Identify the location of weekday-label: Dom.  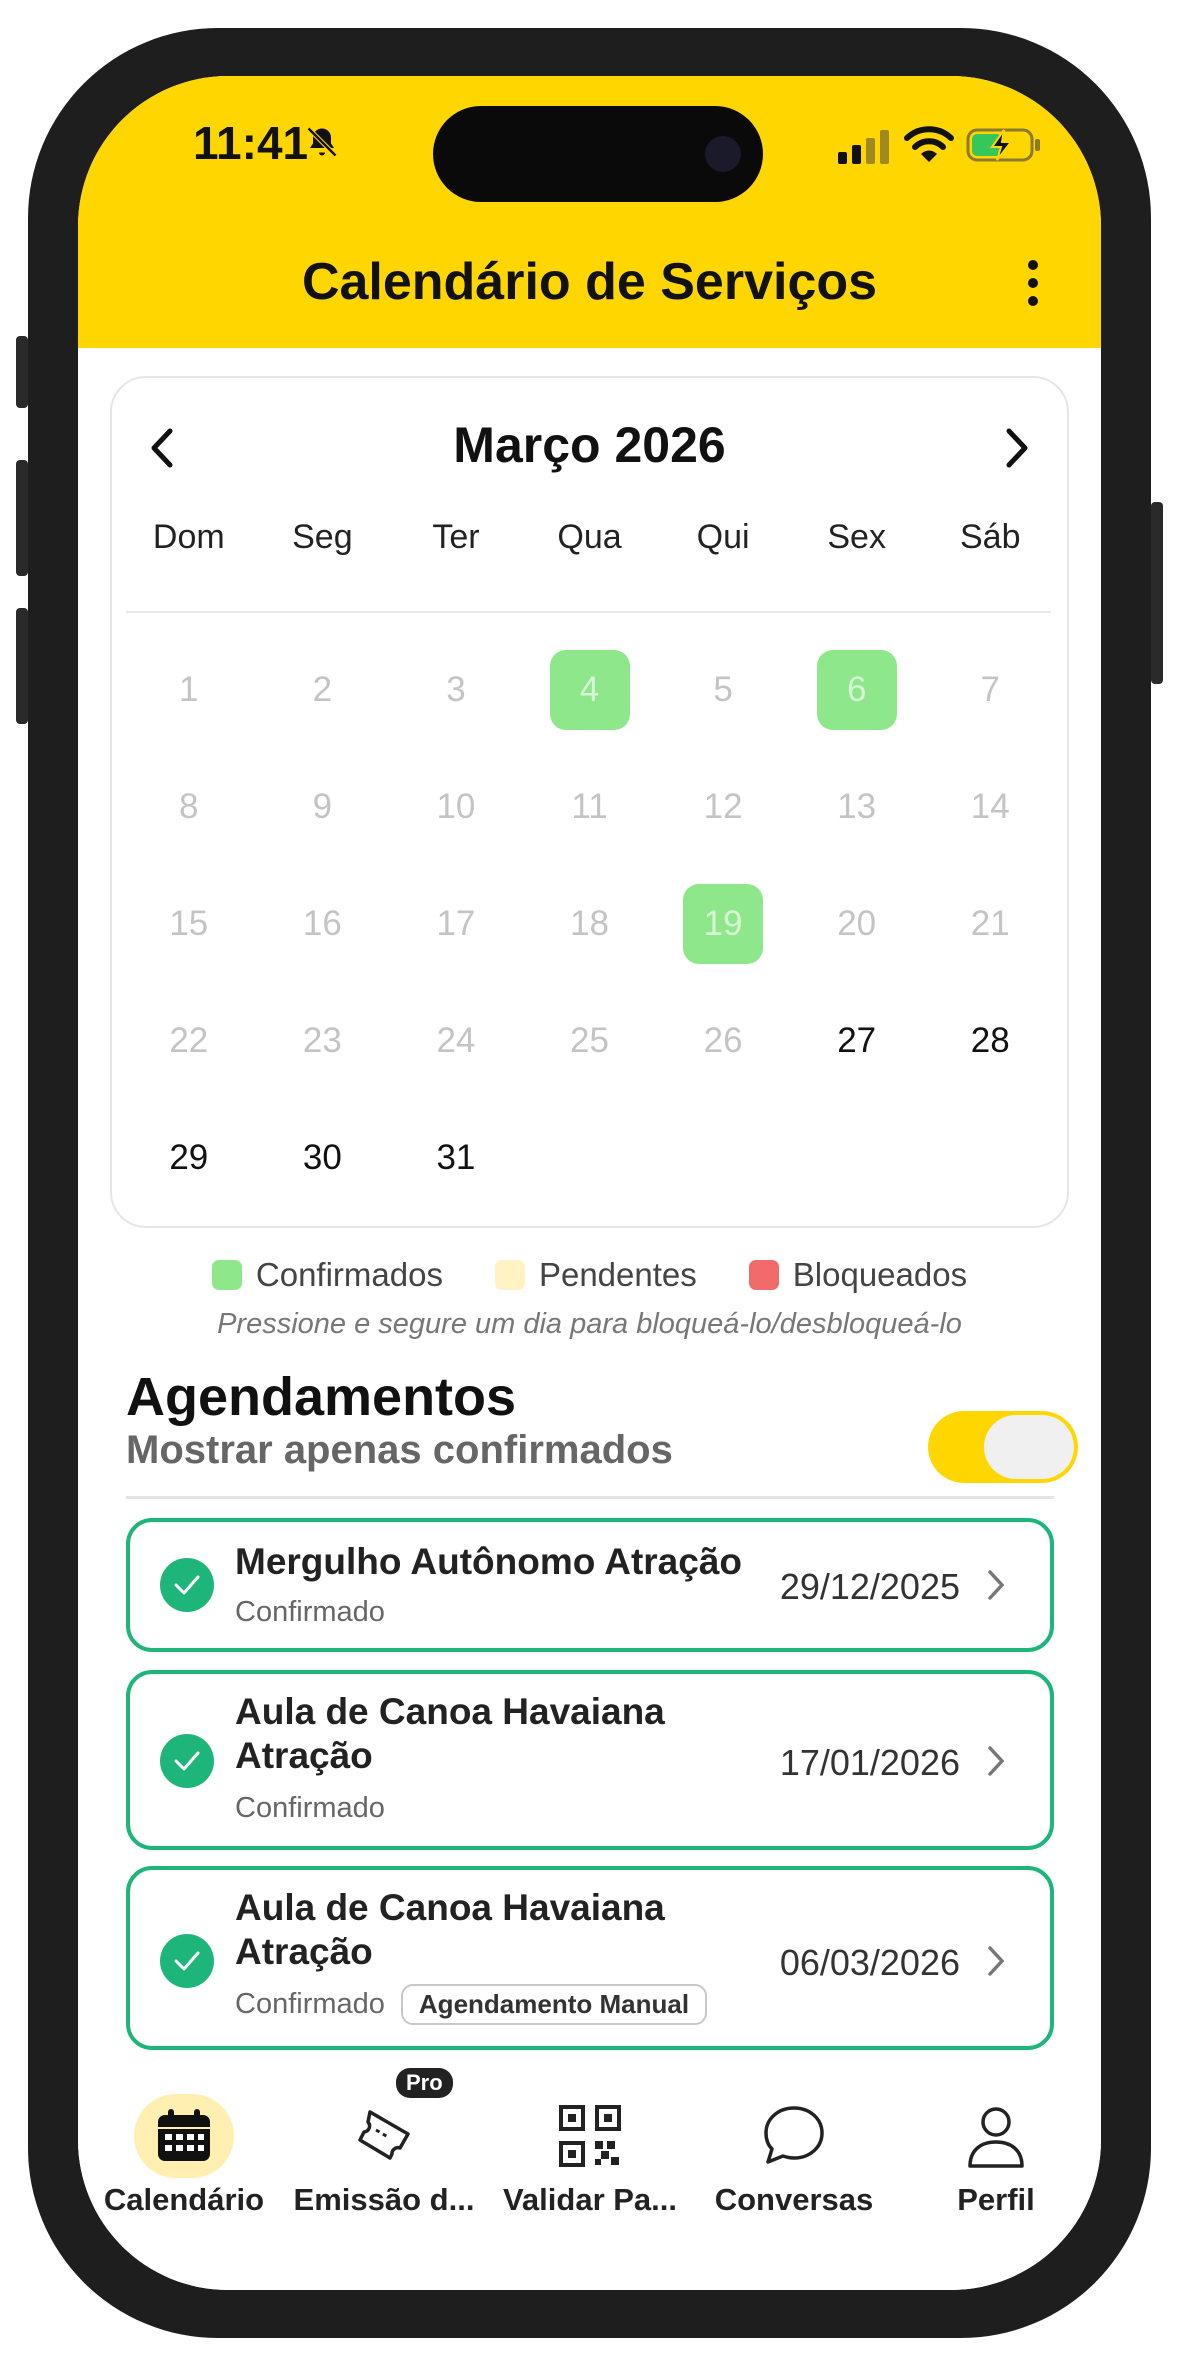
(188, 537).